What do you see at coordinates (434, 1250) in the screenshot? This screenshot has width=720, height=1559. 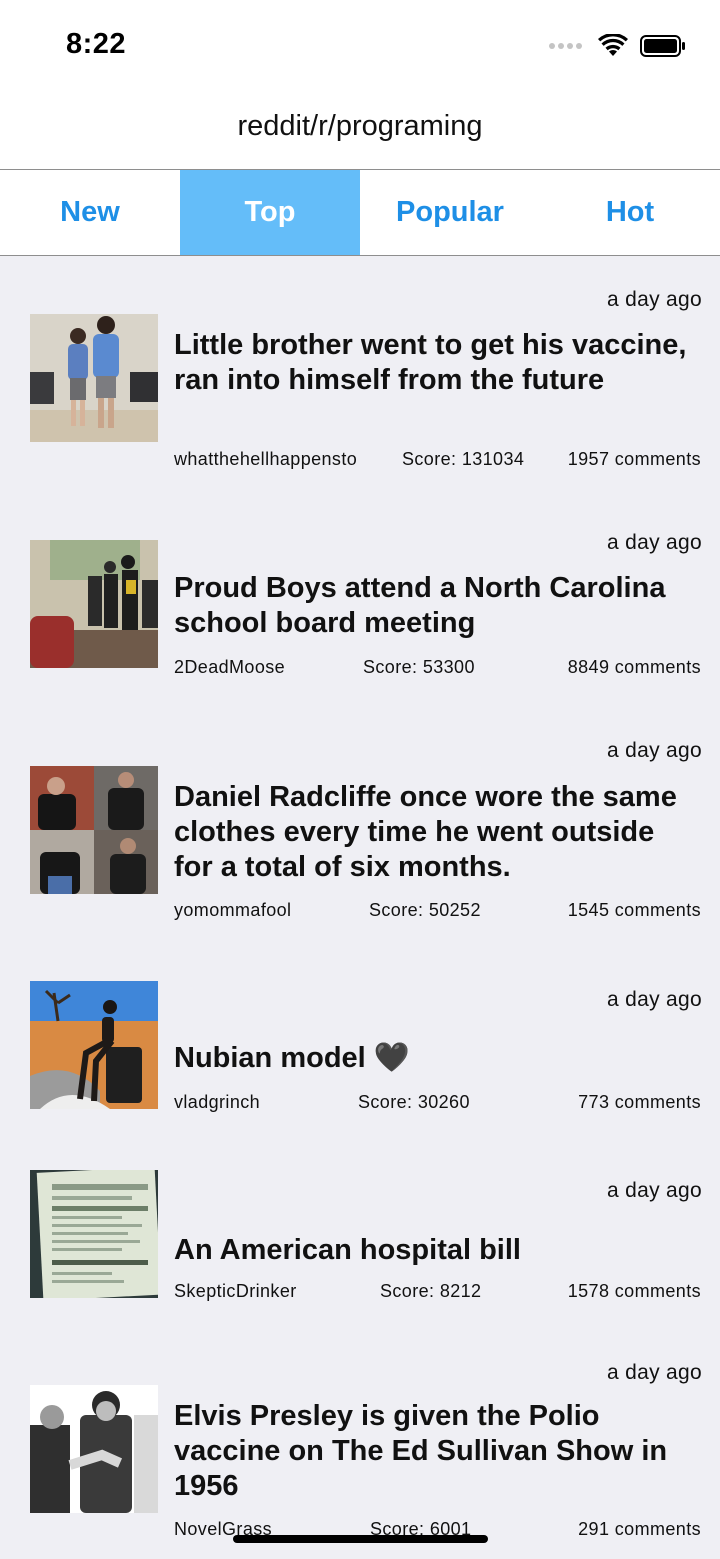 I see `post-title: An American hospital bill` at bounding box center [434, 1250].